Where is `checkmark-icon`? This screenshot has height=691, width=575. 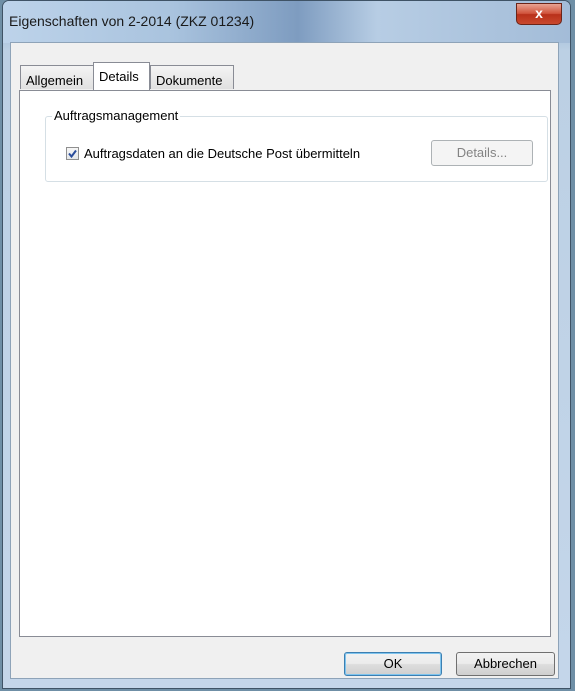
checkmark-icon is located at coordinates (72, 154).